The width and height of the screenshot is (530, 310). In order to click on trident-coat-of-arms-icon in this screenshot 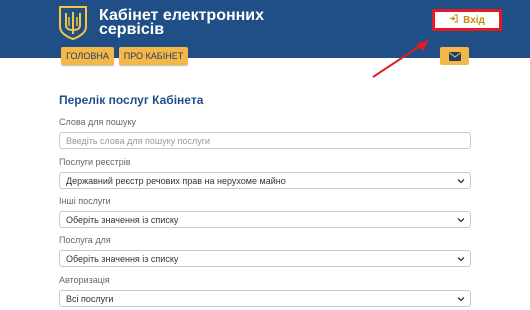, I will do `click(73, 23)`.